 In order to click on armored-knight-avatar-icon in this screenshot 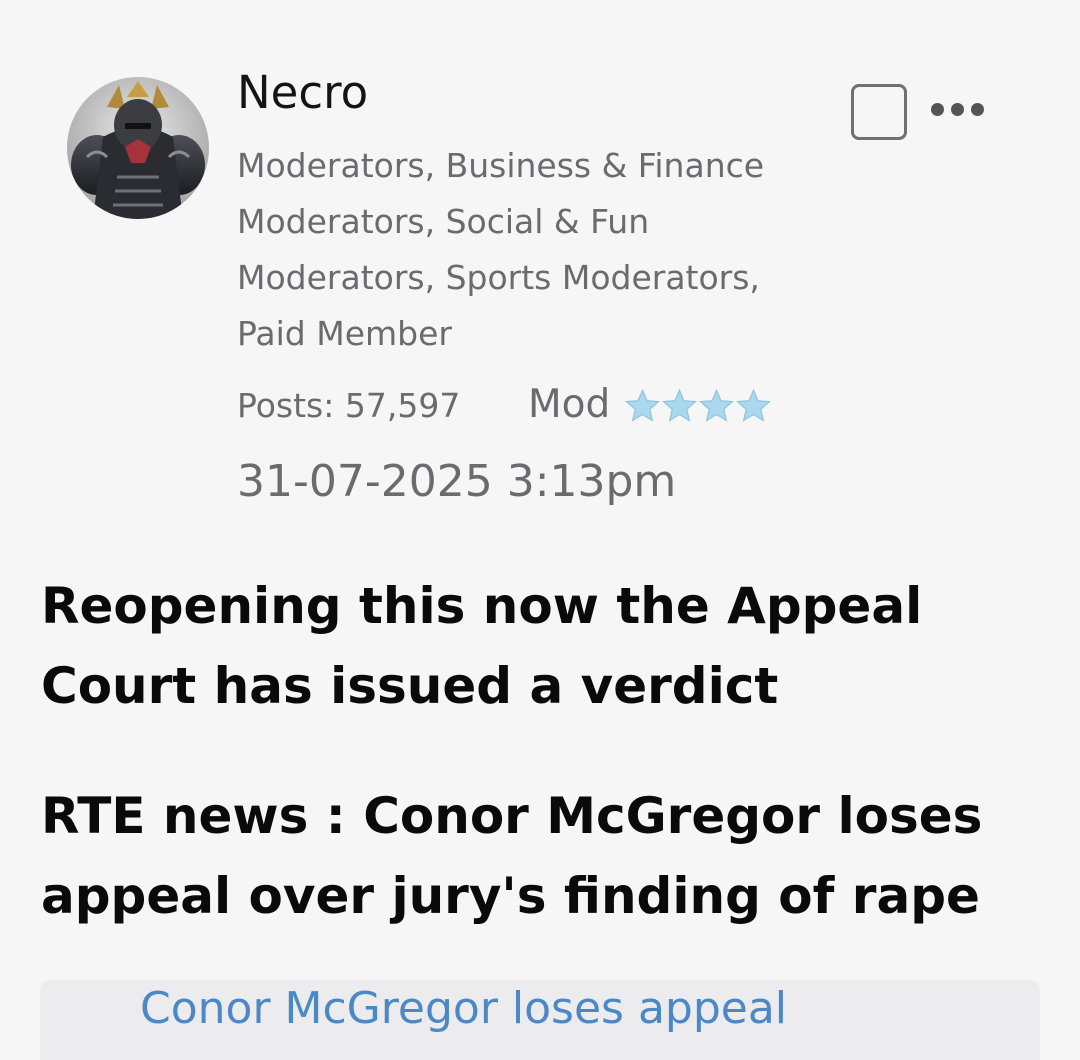, I will do `click(138, 148)`.